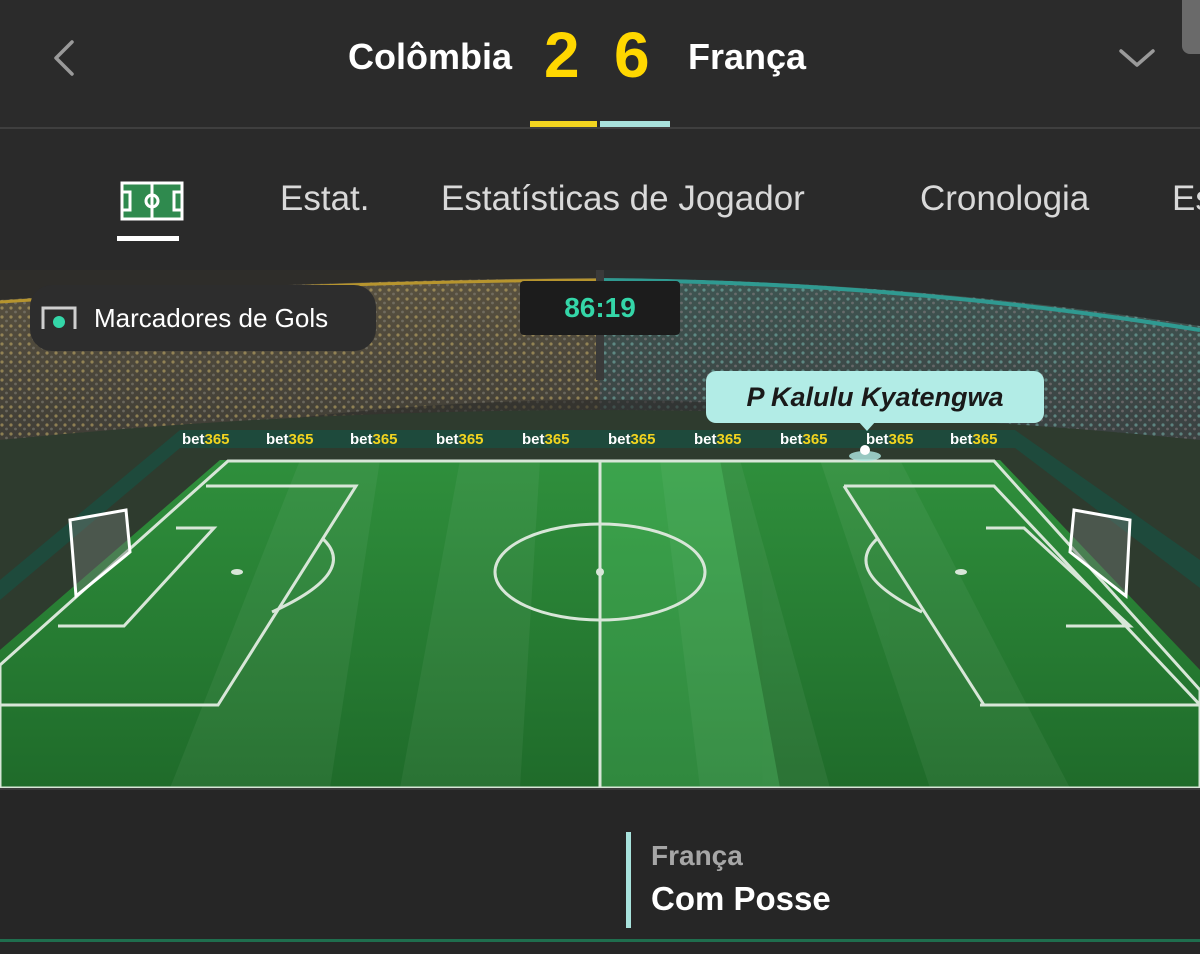  What do you see at coordinates (59, 317) in the screenshot?
I see `goal-icon` at bounding box center [59, 317].